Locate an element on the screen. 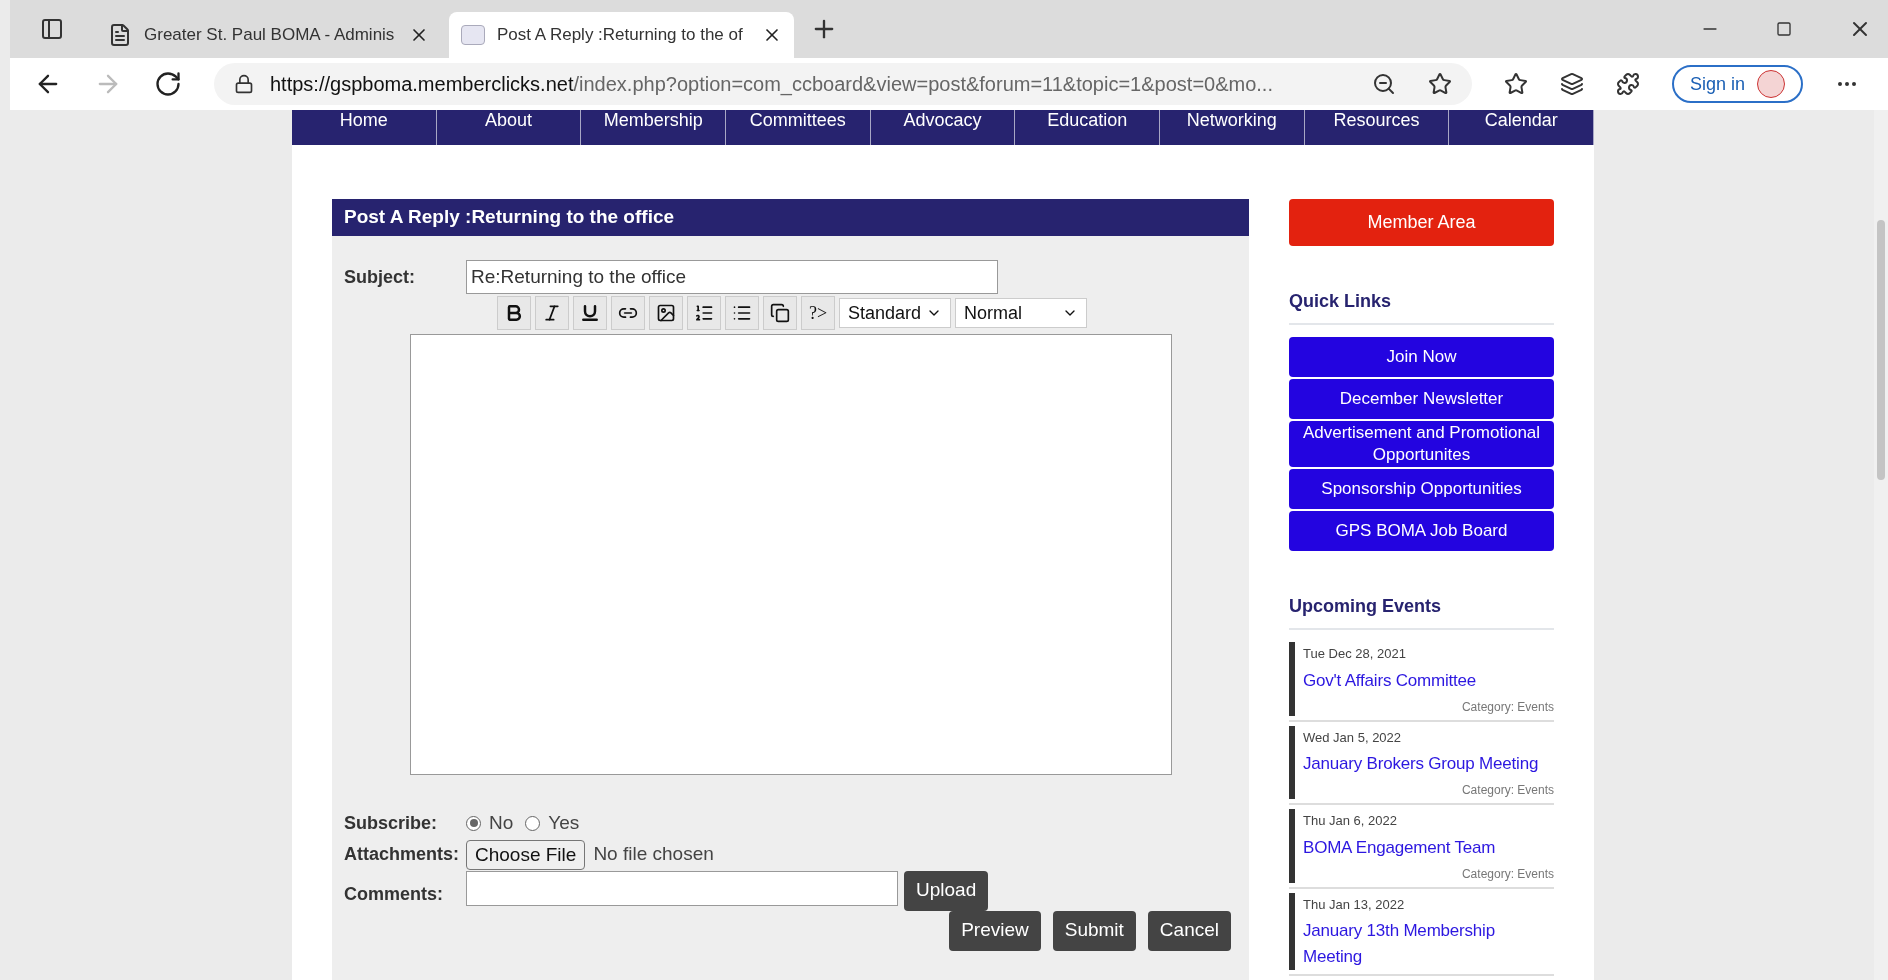  extensions-icon is located at coordinates (1628, 84).